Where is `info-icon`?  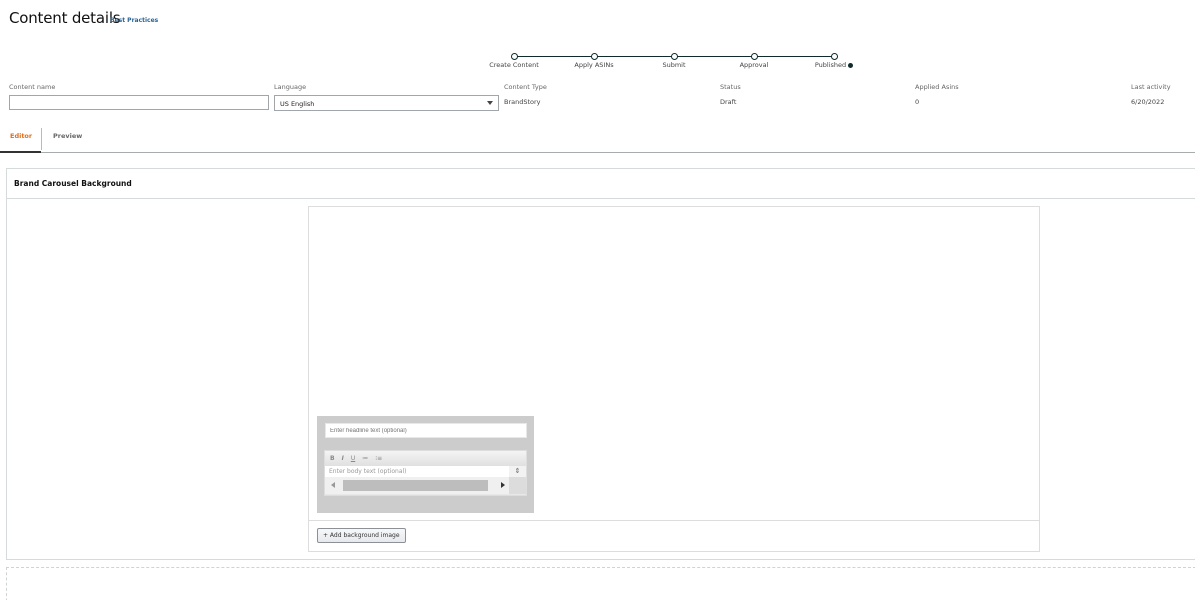 info-icon is located at coordinates (851, 65).